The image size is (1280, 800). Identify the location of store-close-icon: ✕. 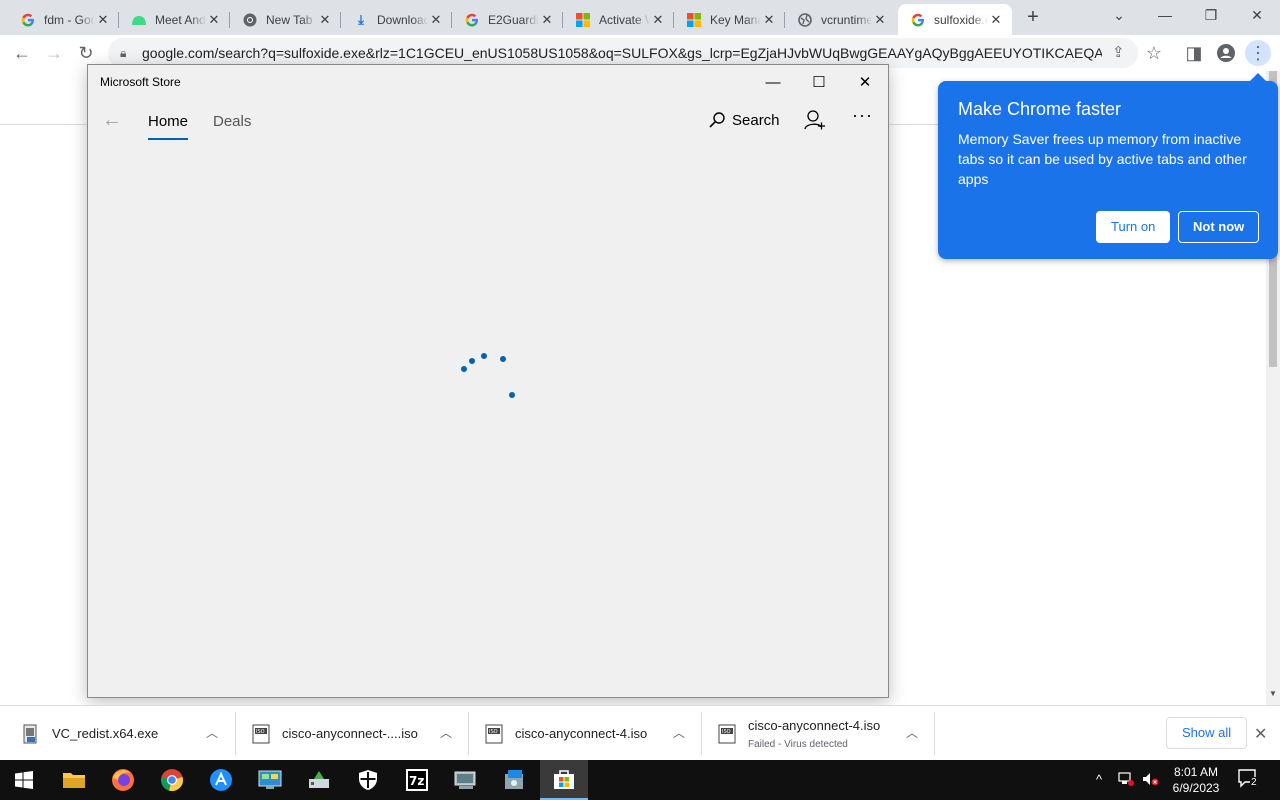
(865, 82).